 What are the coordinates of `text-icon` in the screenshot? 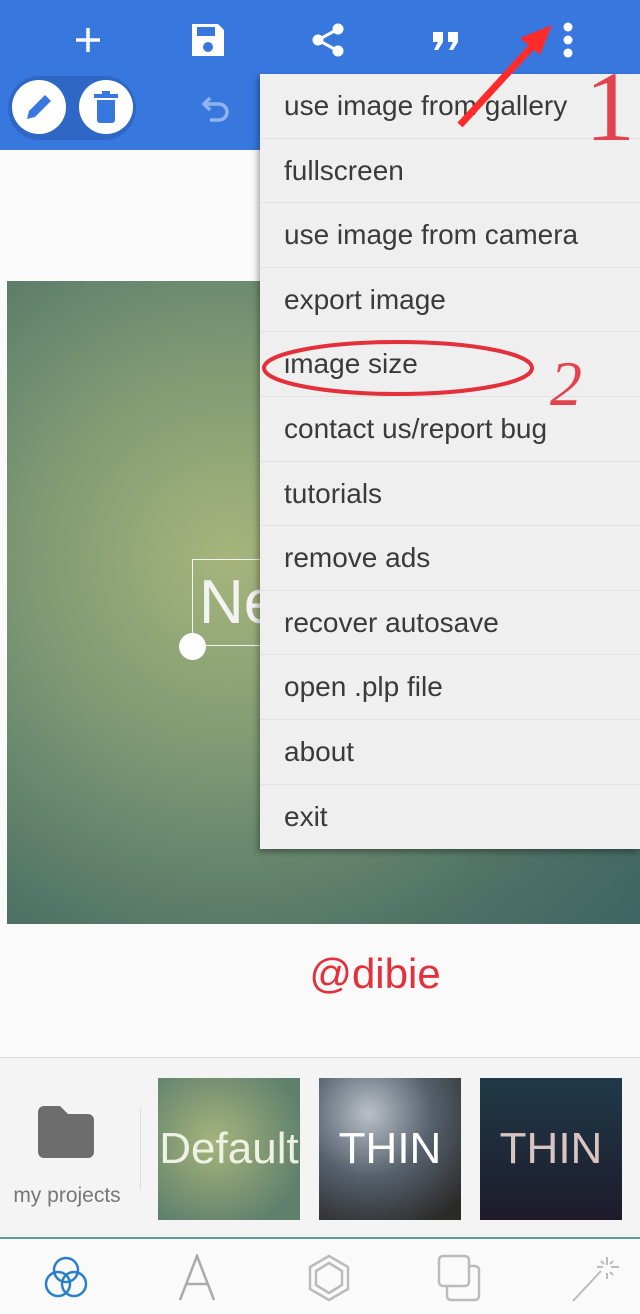 It's located at (197, 1277).